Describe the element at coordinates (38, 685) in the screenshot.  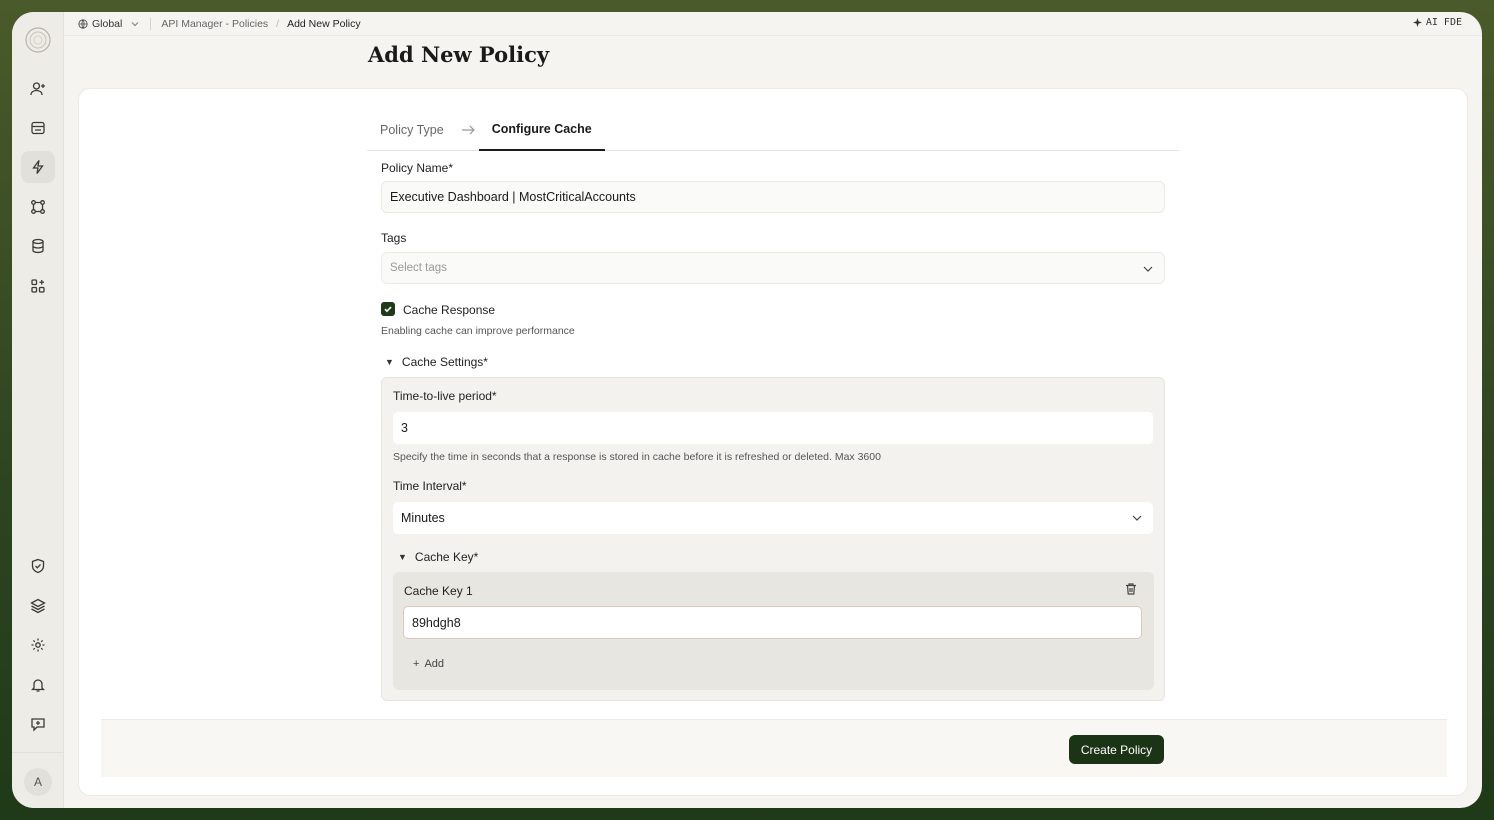
I see `bell-icon` at that location.